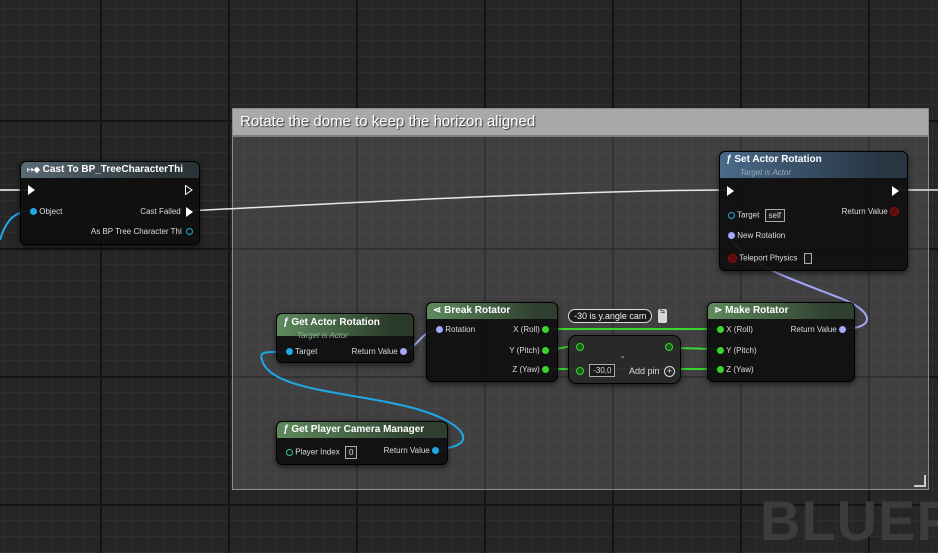  I want to click on make-rotator-header: ⋗ Make Rotator, so click(781, 311).